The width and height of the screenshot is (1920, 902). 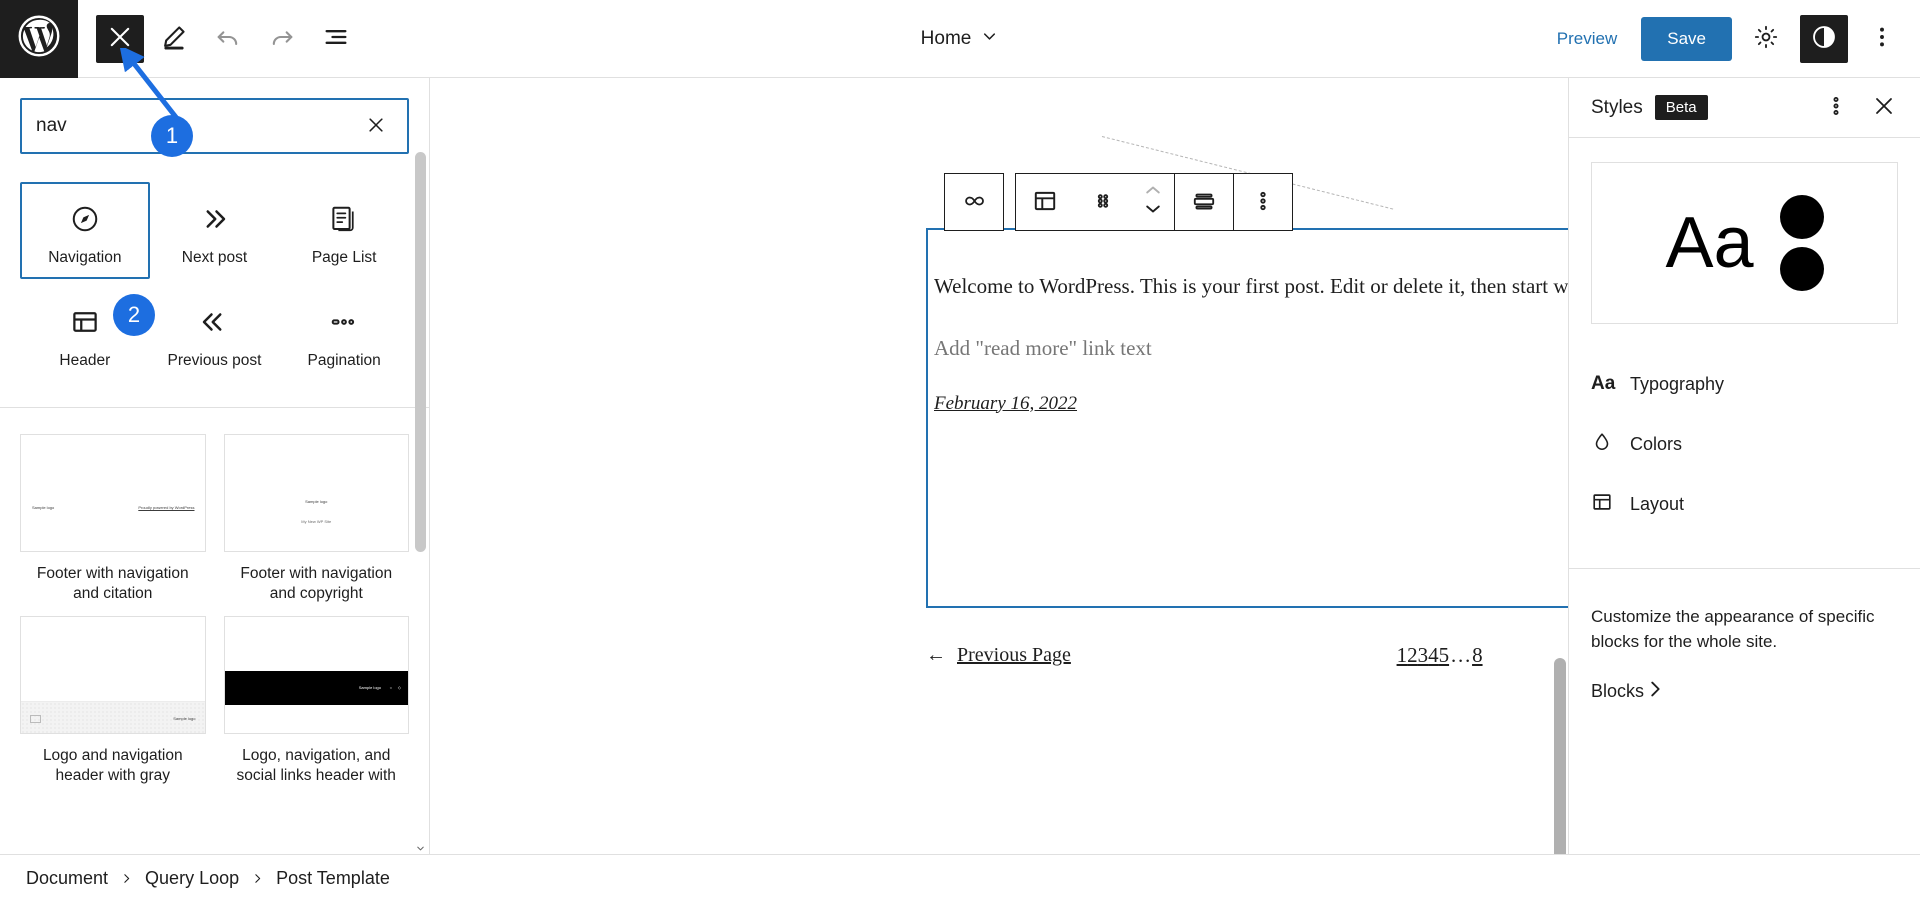 I want to click on styles-close-button, so click(x=1884, y=108).